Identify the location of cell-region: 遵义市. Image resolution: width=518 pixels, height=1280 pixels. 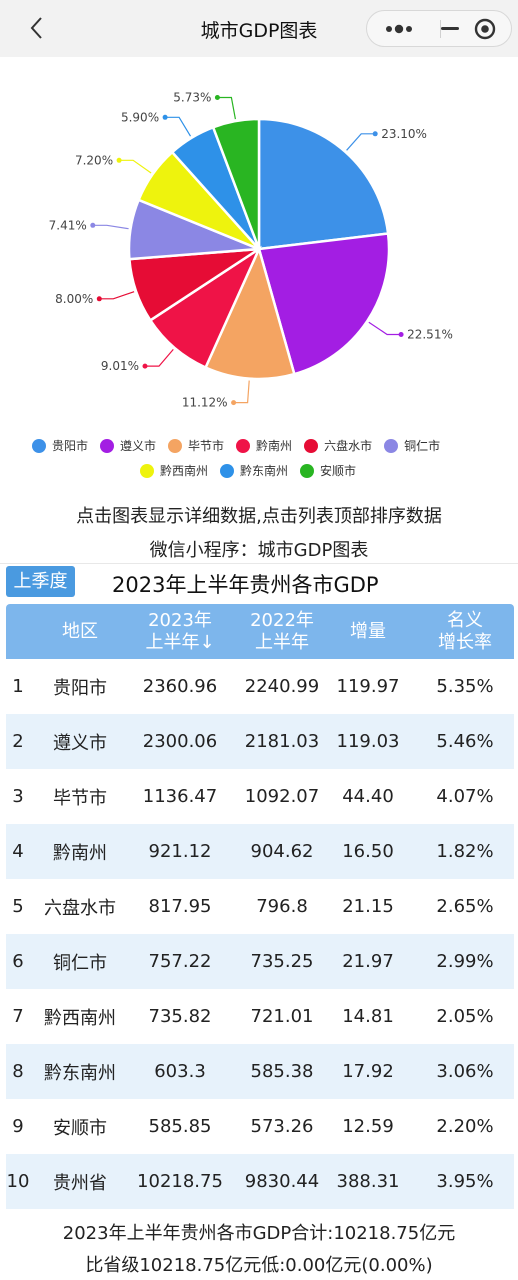
(80, 743).